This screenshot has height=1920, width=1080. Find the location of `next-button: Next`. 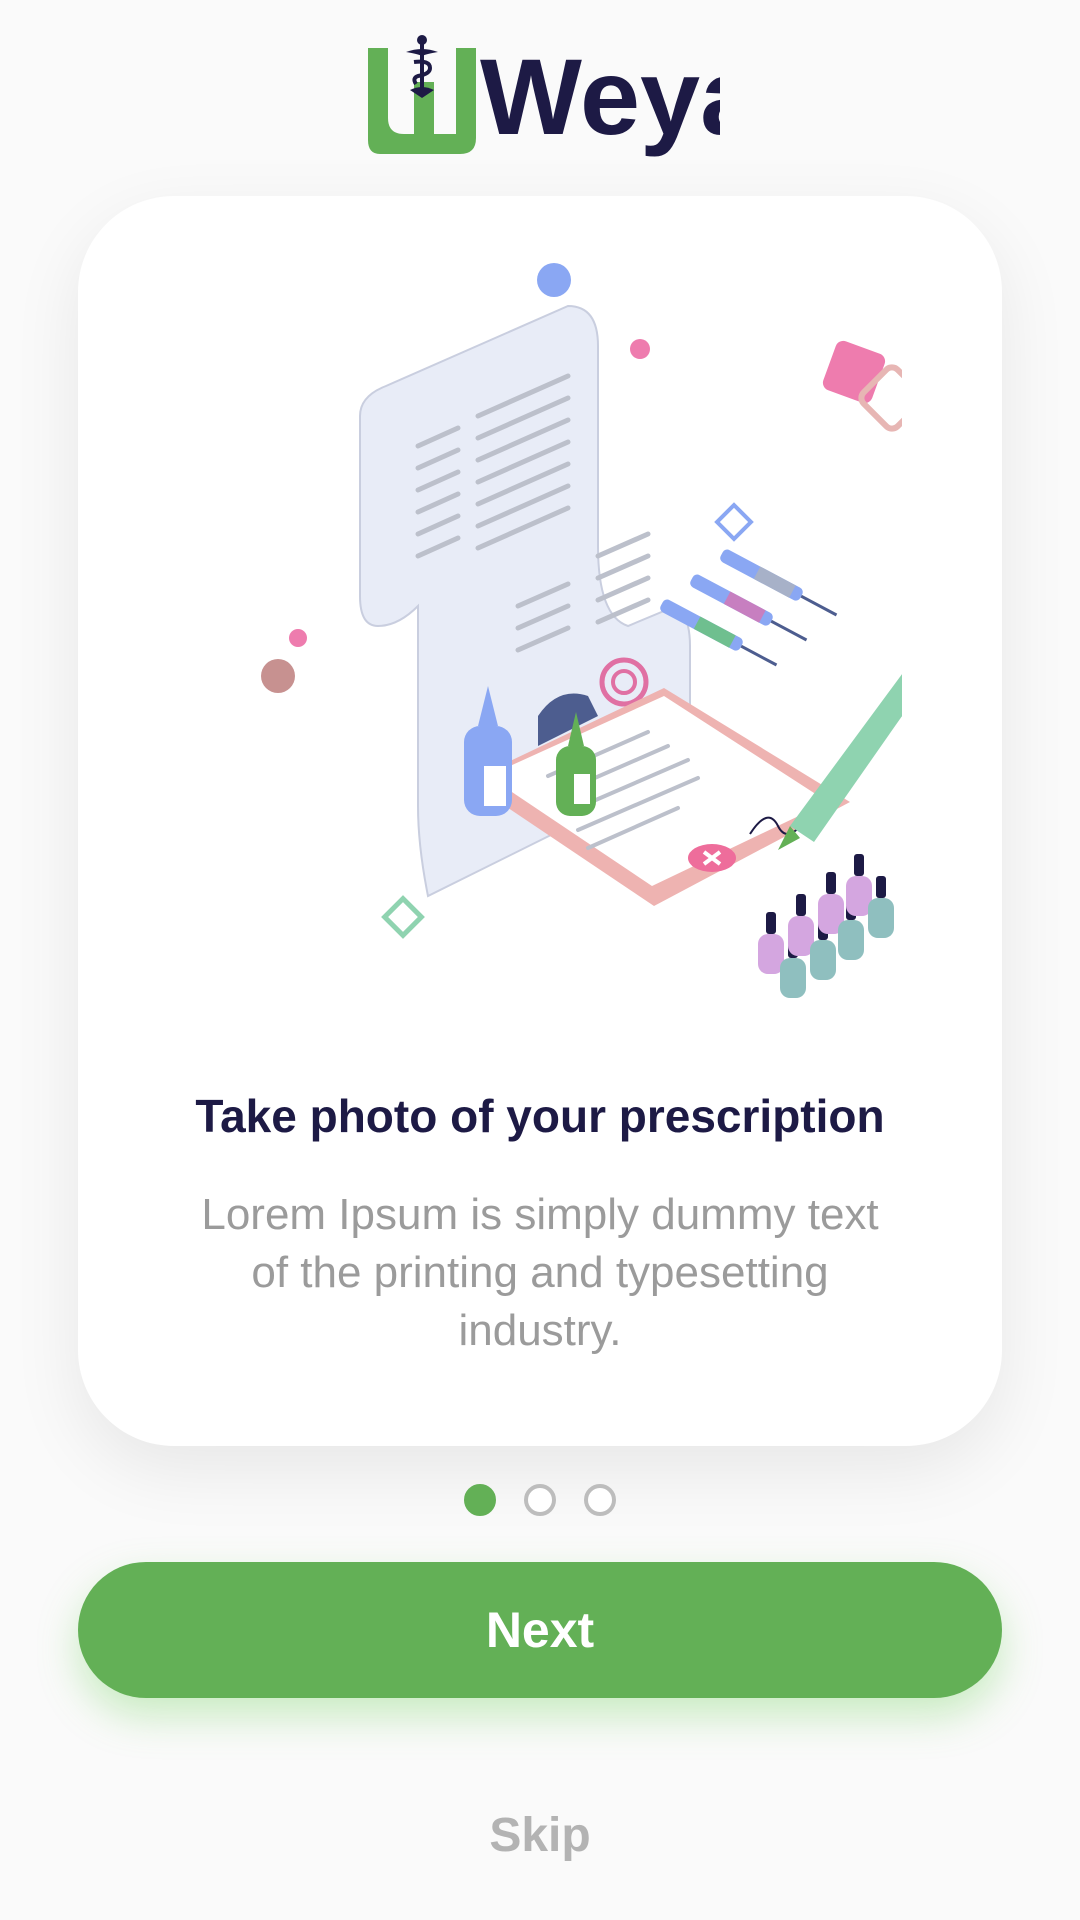

next-button: Next is located at coordinates (540, 1630).